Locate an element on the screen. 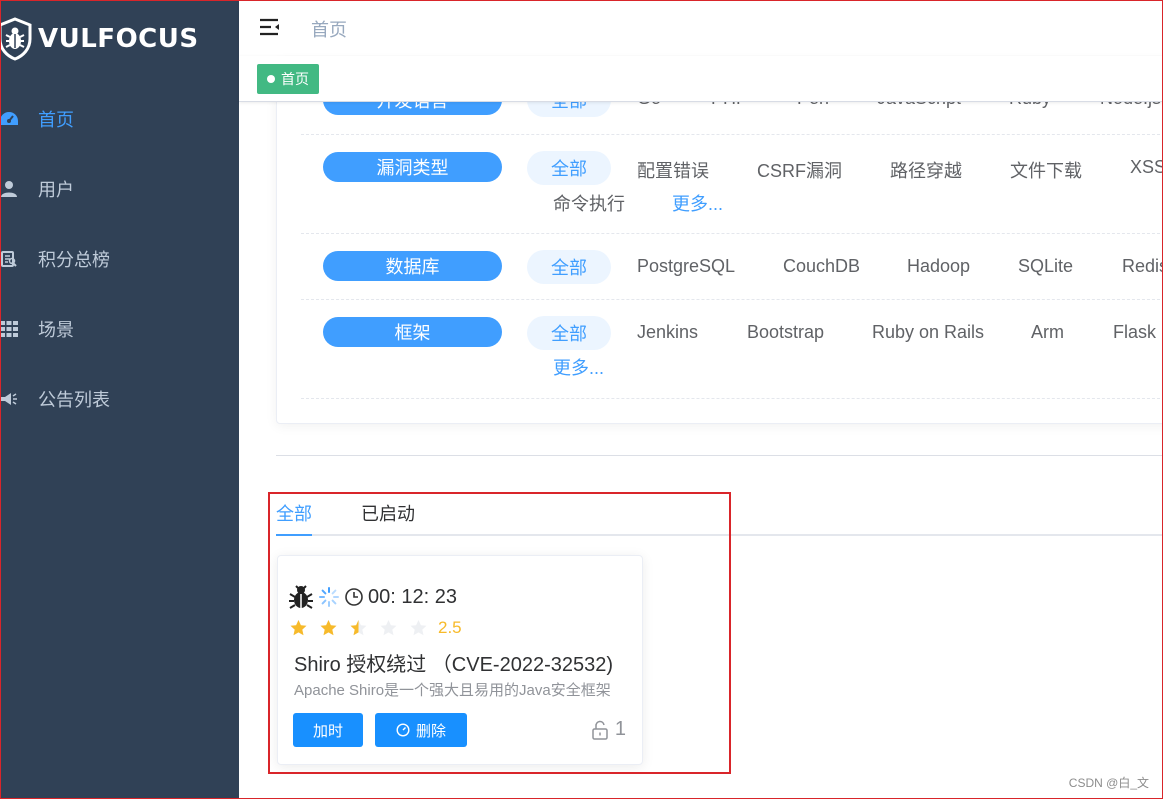  star-list is located at coordinates (363, 628).